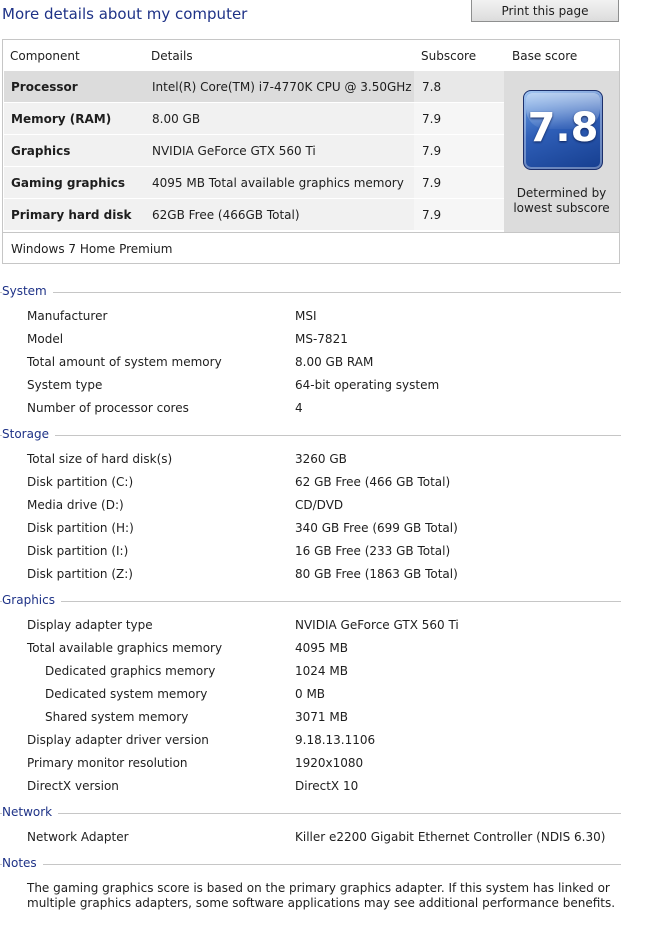  Describe the element at coordinates (41, 151) in the screenshot. I see `component-name: Graphics` at that location.